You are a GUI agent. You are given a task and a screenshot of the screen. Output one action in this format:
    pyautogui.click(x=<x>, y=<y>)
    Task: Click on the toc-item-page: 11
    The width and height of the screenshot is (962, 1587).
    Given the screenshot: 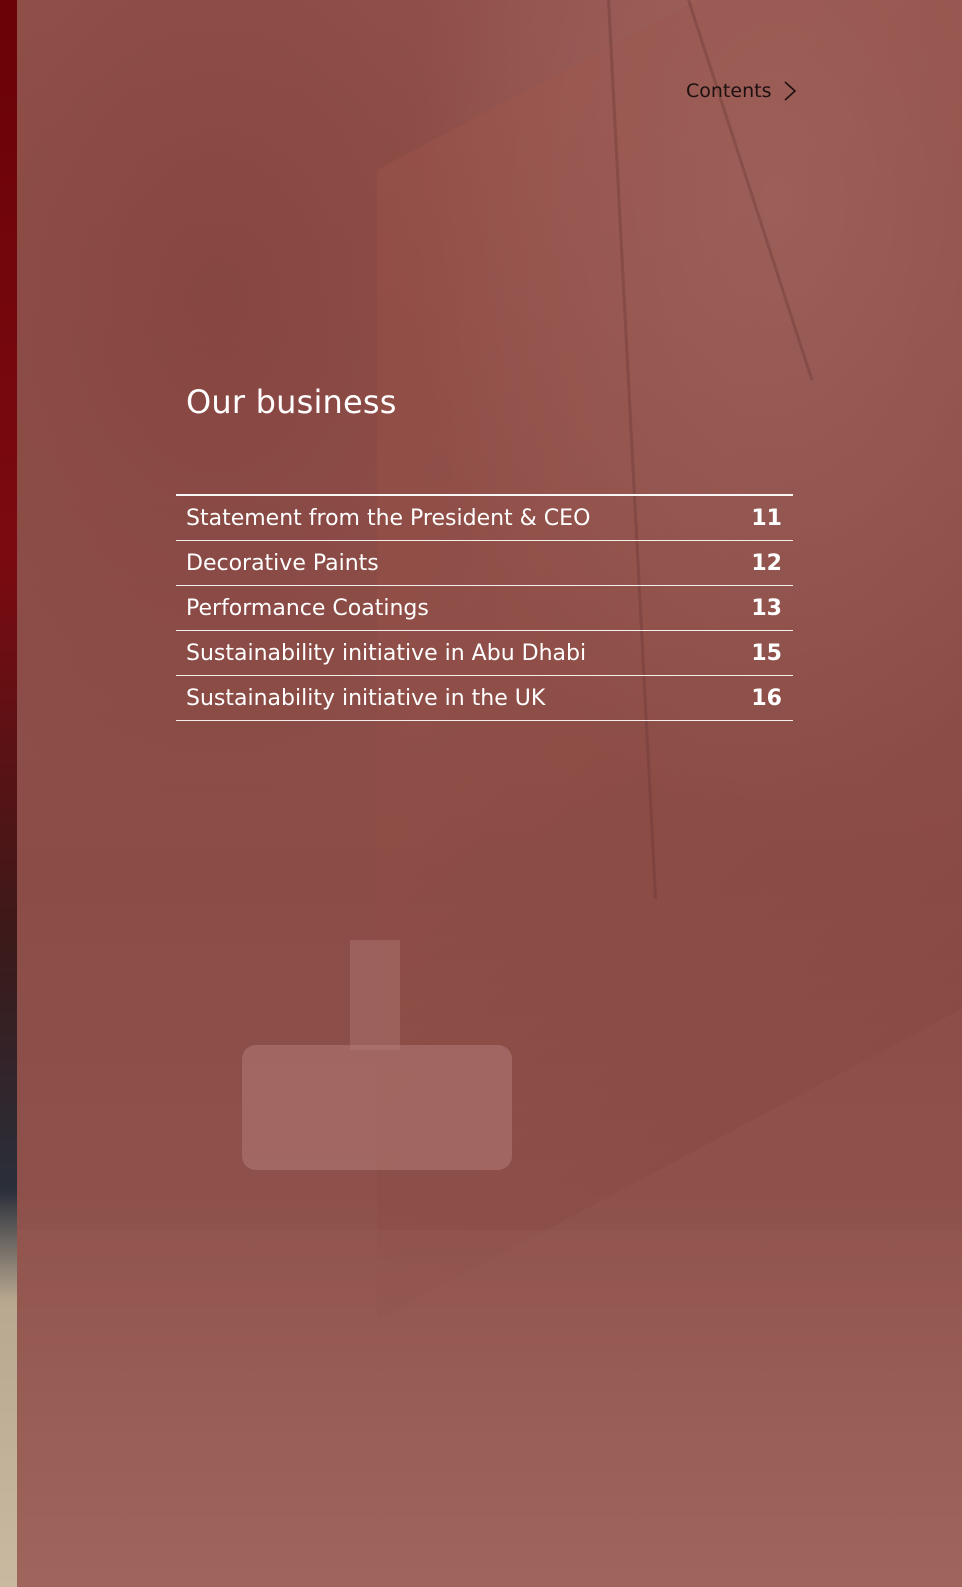 What is the action you would take?
    pyautogui.click(x=766, y=518)
    